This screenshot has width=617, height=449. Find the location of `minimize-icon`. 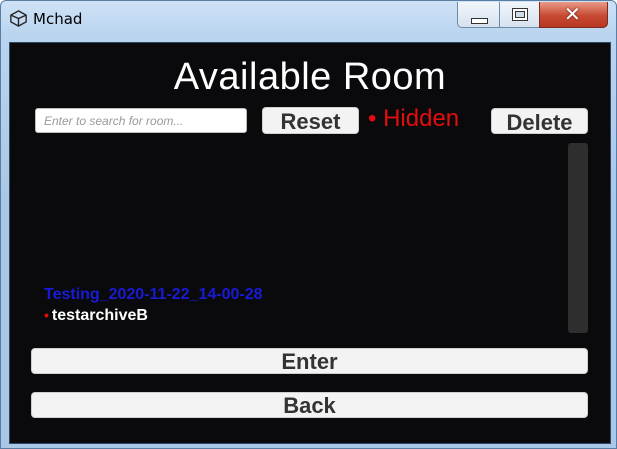

minimize-icon is located at coordinates (479, 21).